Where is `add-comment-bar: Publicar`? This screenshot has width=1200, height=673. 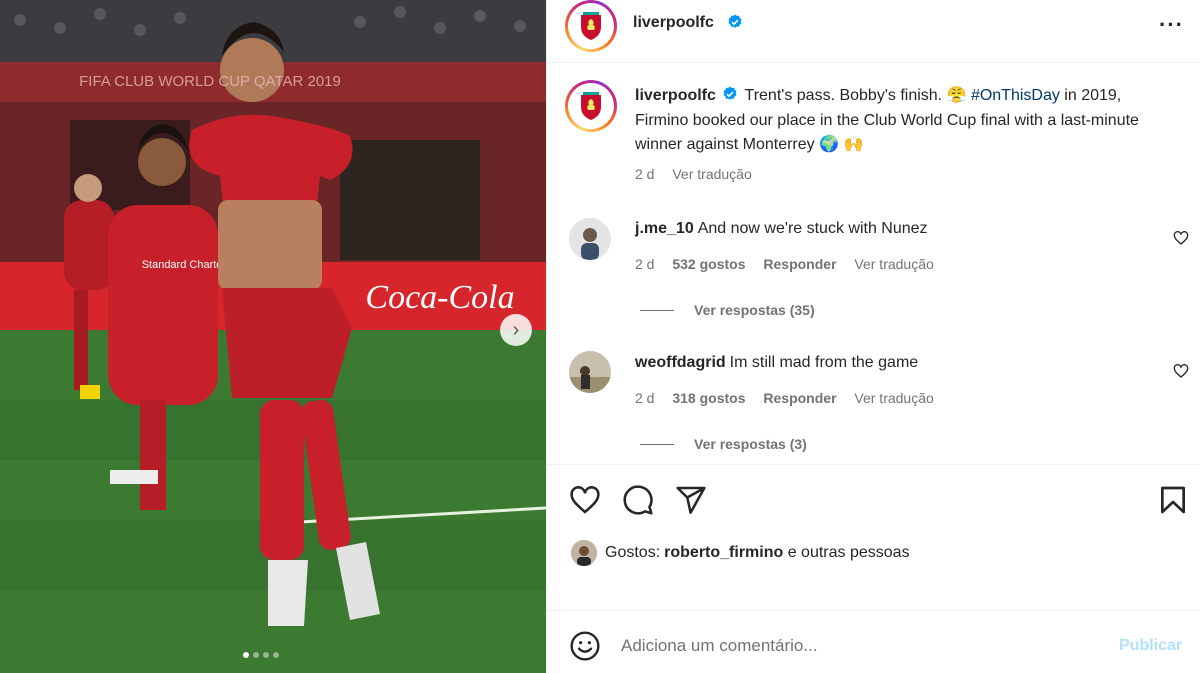
add-comment-bar: Publicar is located at coordinates (873, 641).